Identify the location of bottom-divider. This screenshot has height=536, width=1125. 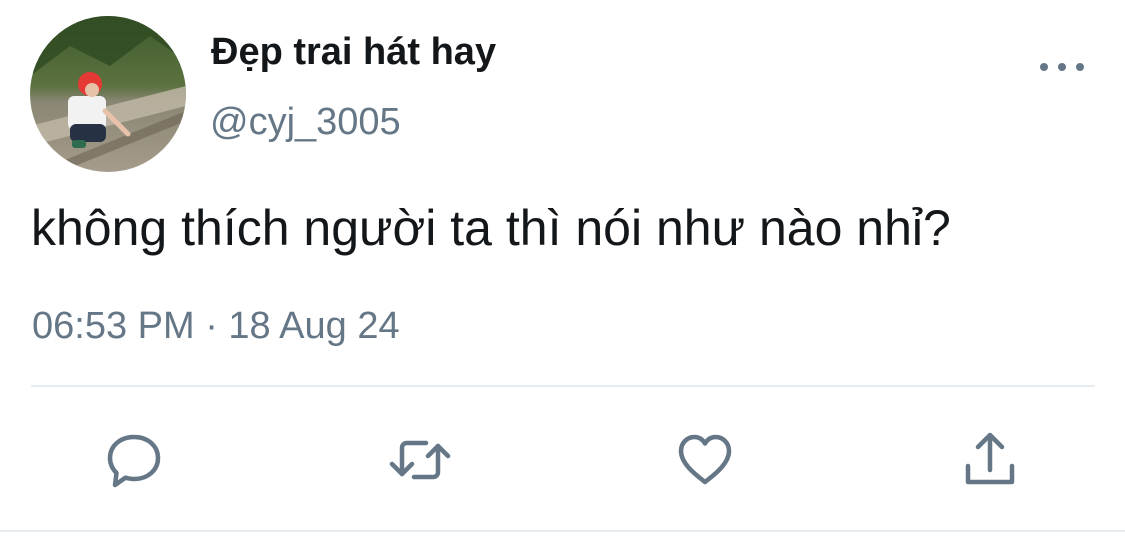
(562, 531).